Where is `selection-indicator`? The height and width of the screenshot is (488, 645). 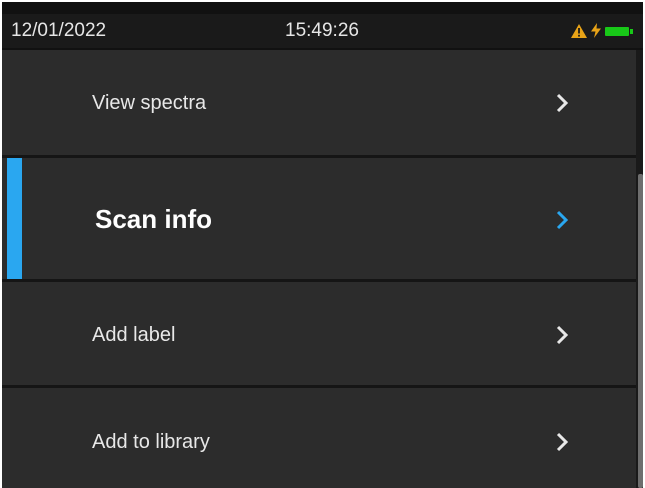
selection-indicator is located at coordinates (14, 218).